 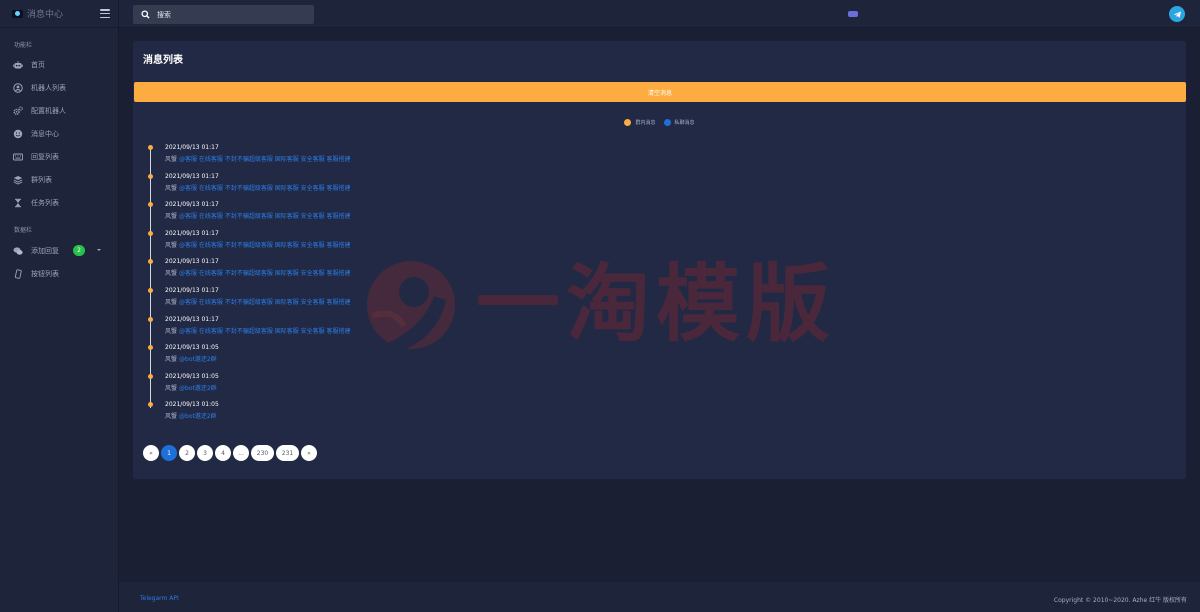 I want to click on sidebar-item-button-list: 按钮列表, so click(x=59, y=273).